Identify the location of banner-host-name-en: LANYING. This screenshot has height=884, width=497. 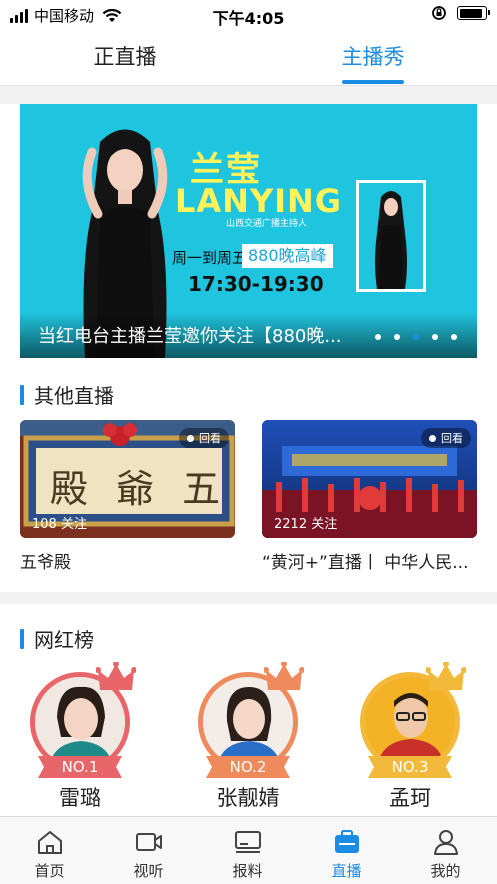
(259, 201).